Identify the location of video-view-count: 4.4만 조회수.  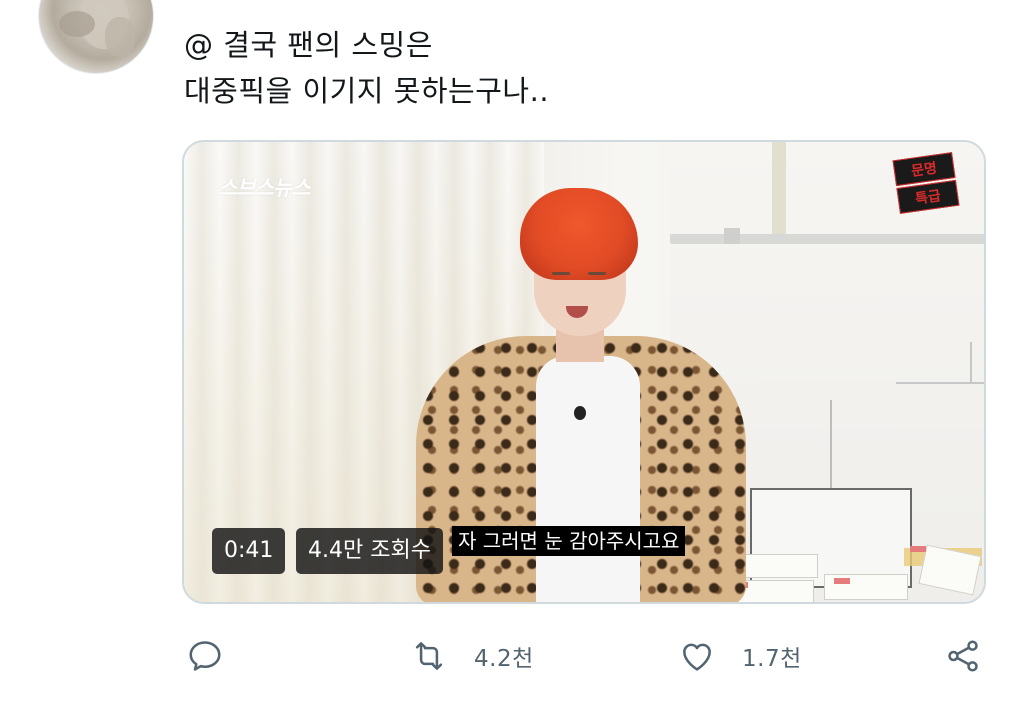
(369, 551).